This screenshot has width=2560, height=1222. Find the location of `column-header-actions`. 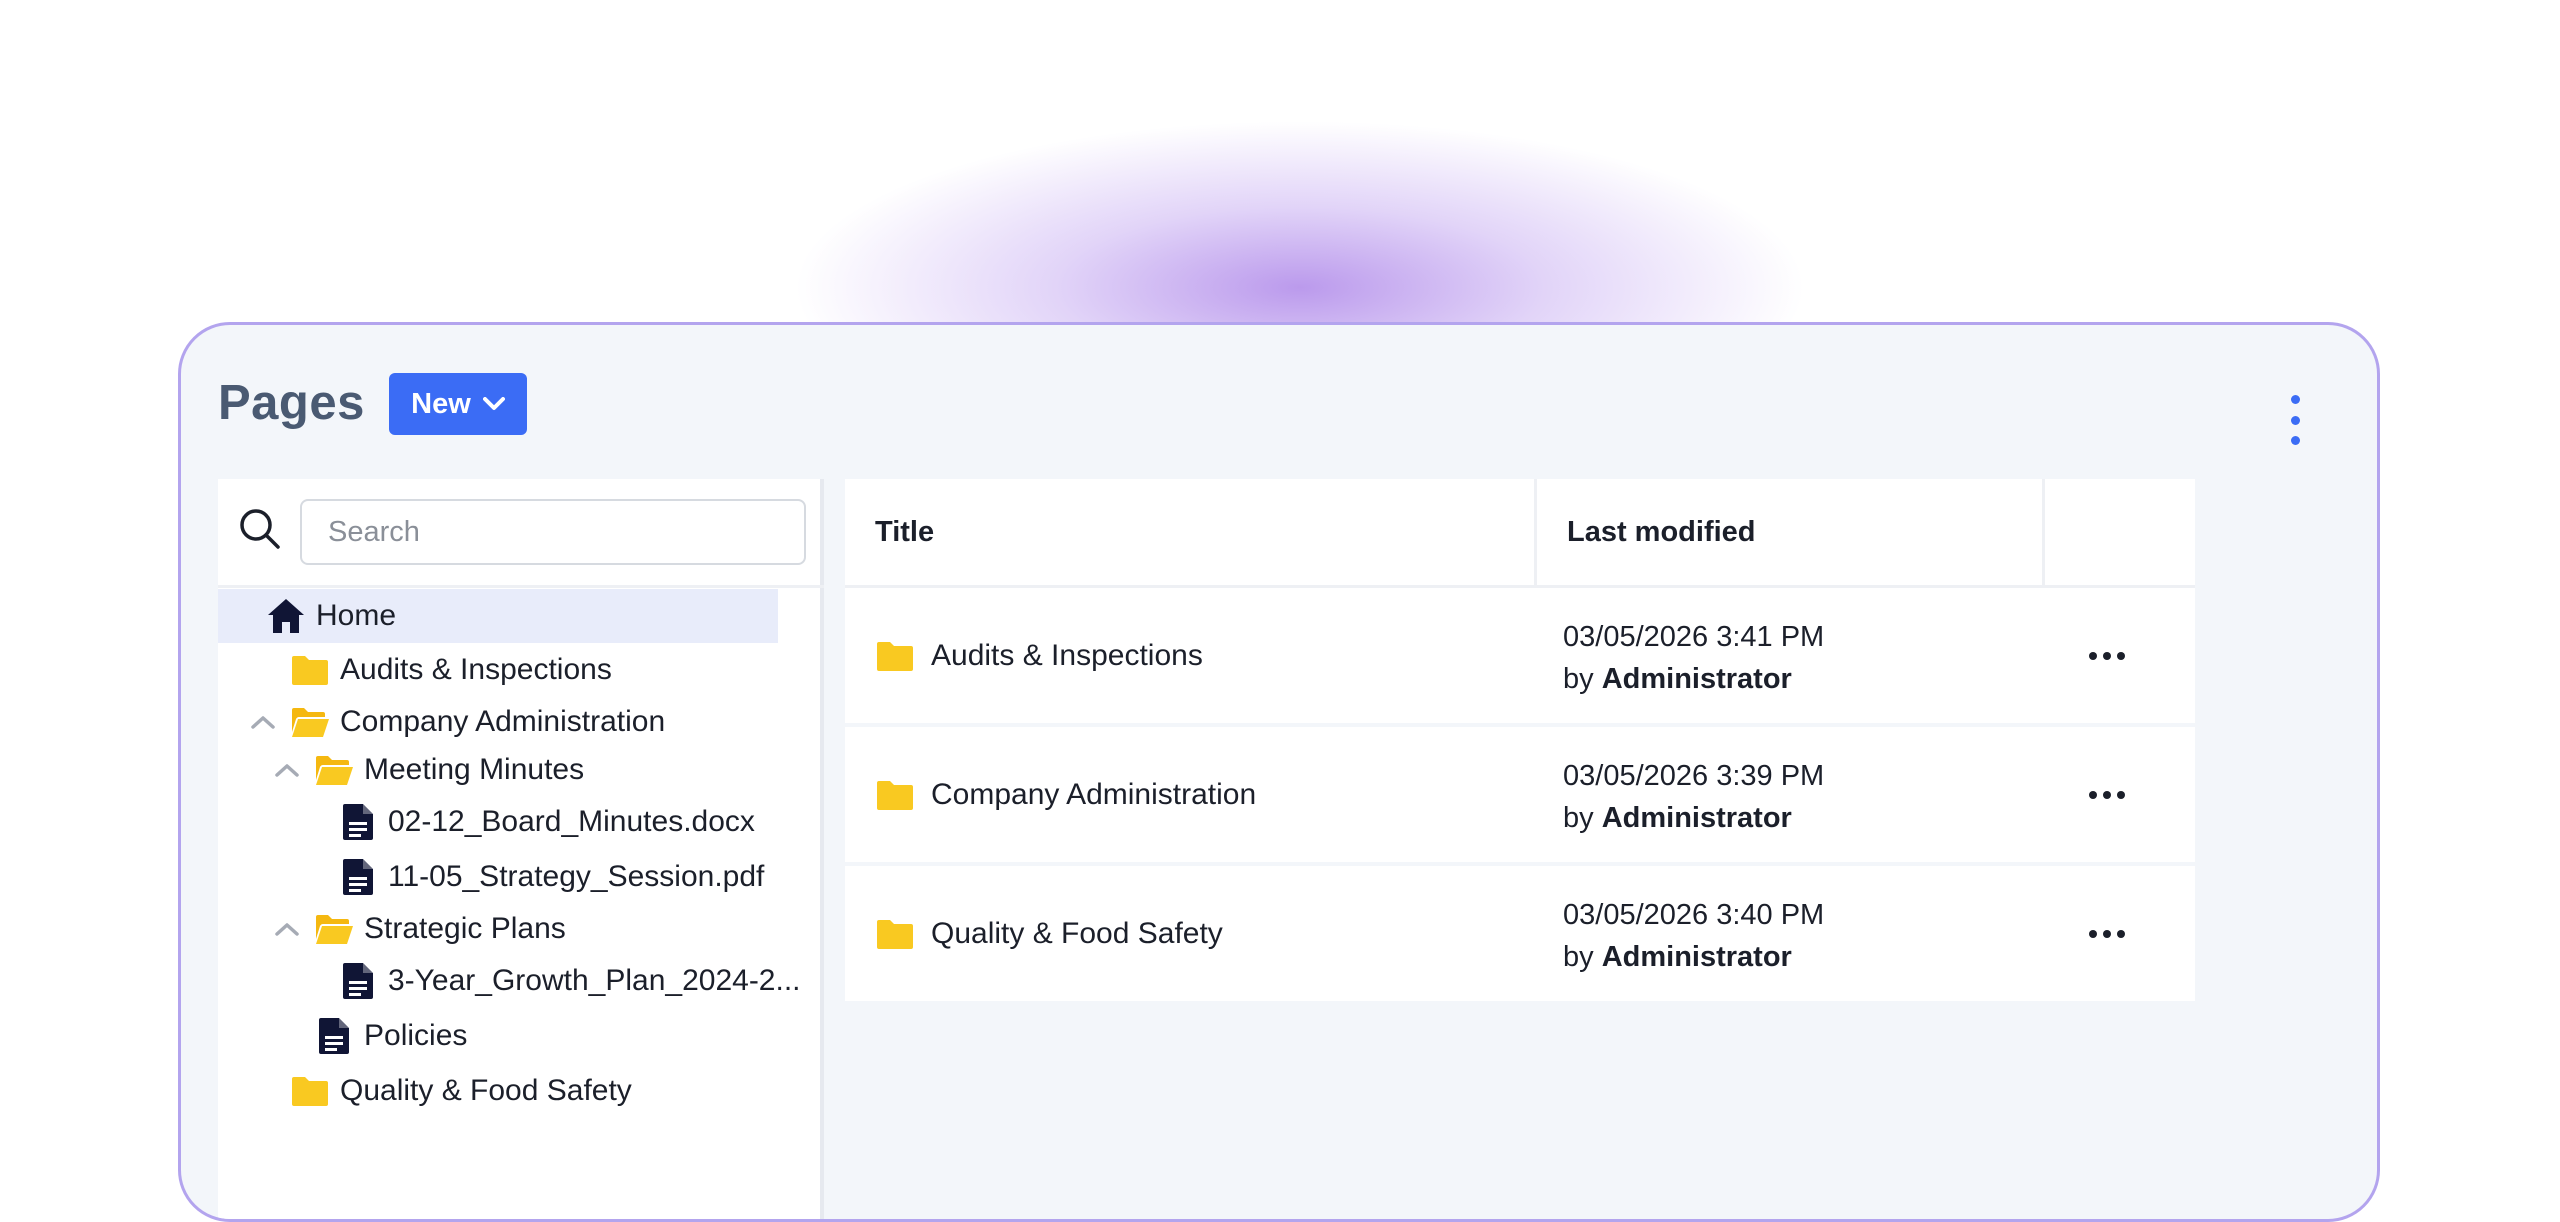

column-header-actions is located at coordinates (2120, 532).